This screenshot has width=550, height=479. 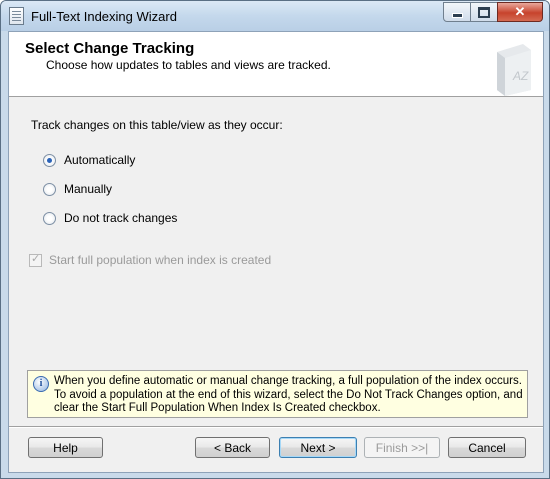 What do you see at coordinates (16, 16) in the screenshot?
I see `app-document-icon` at bounding box center [16, 16].